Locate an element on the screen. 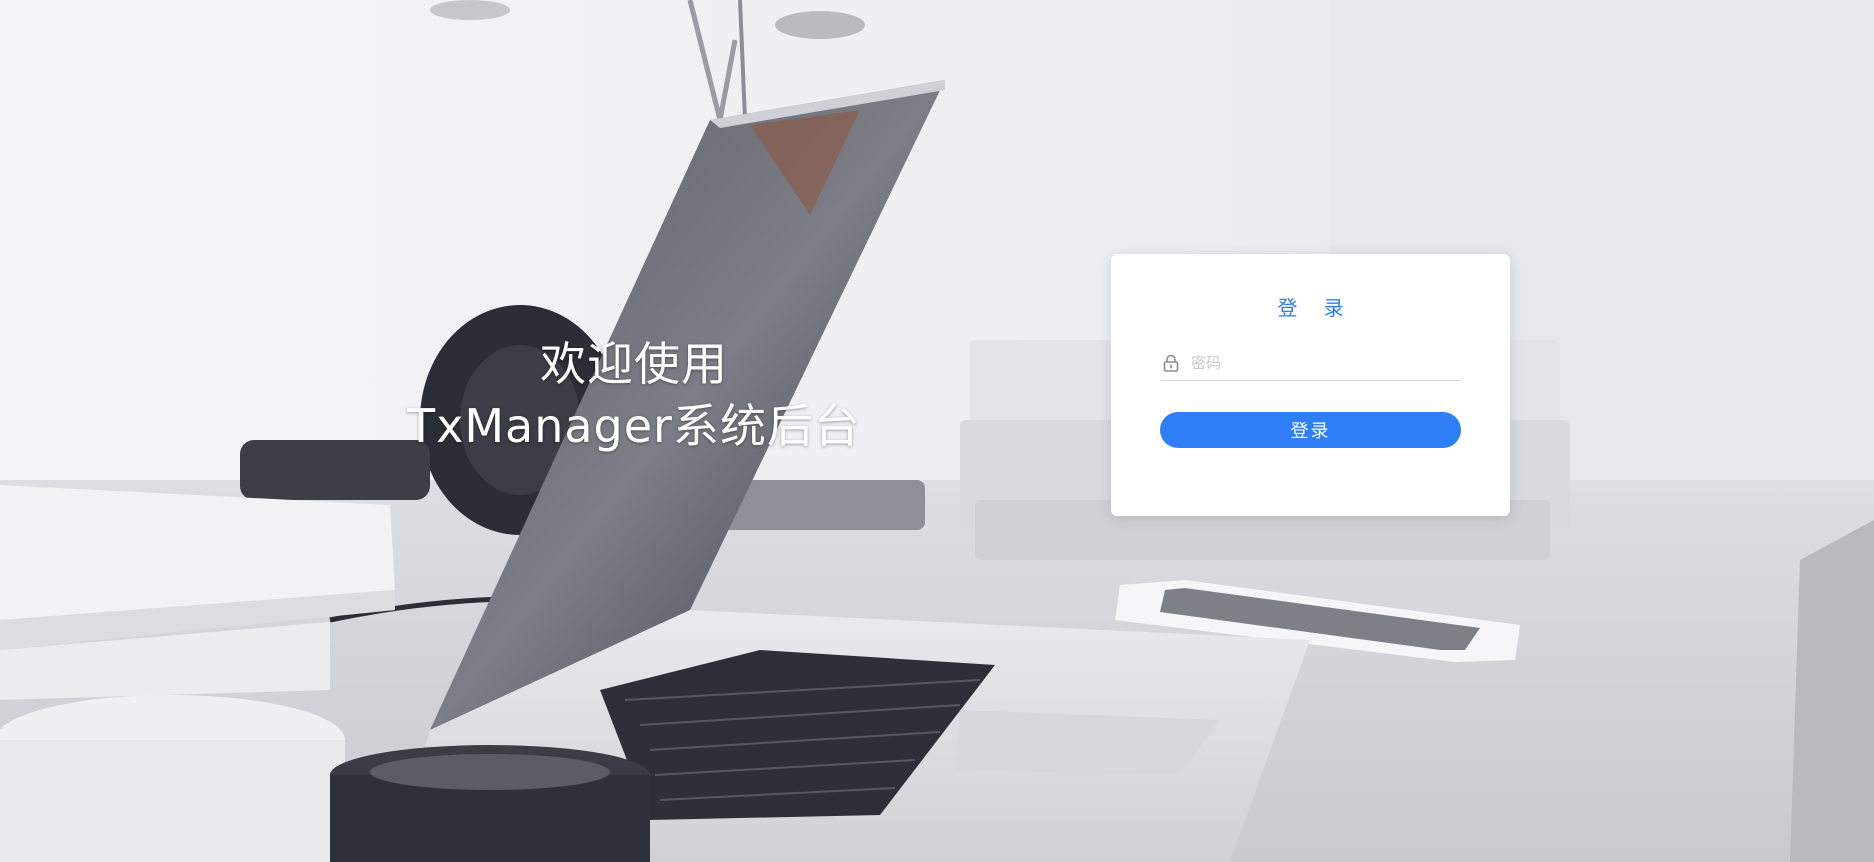  welcome-line-2: TxManager系统后台 is located at coordinates (634, 426).